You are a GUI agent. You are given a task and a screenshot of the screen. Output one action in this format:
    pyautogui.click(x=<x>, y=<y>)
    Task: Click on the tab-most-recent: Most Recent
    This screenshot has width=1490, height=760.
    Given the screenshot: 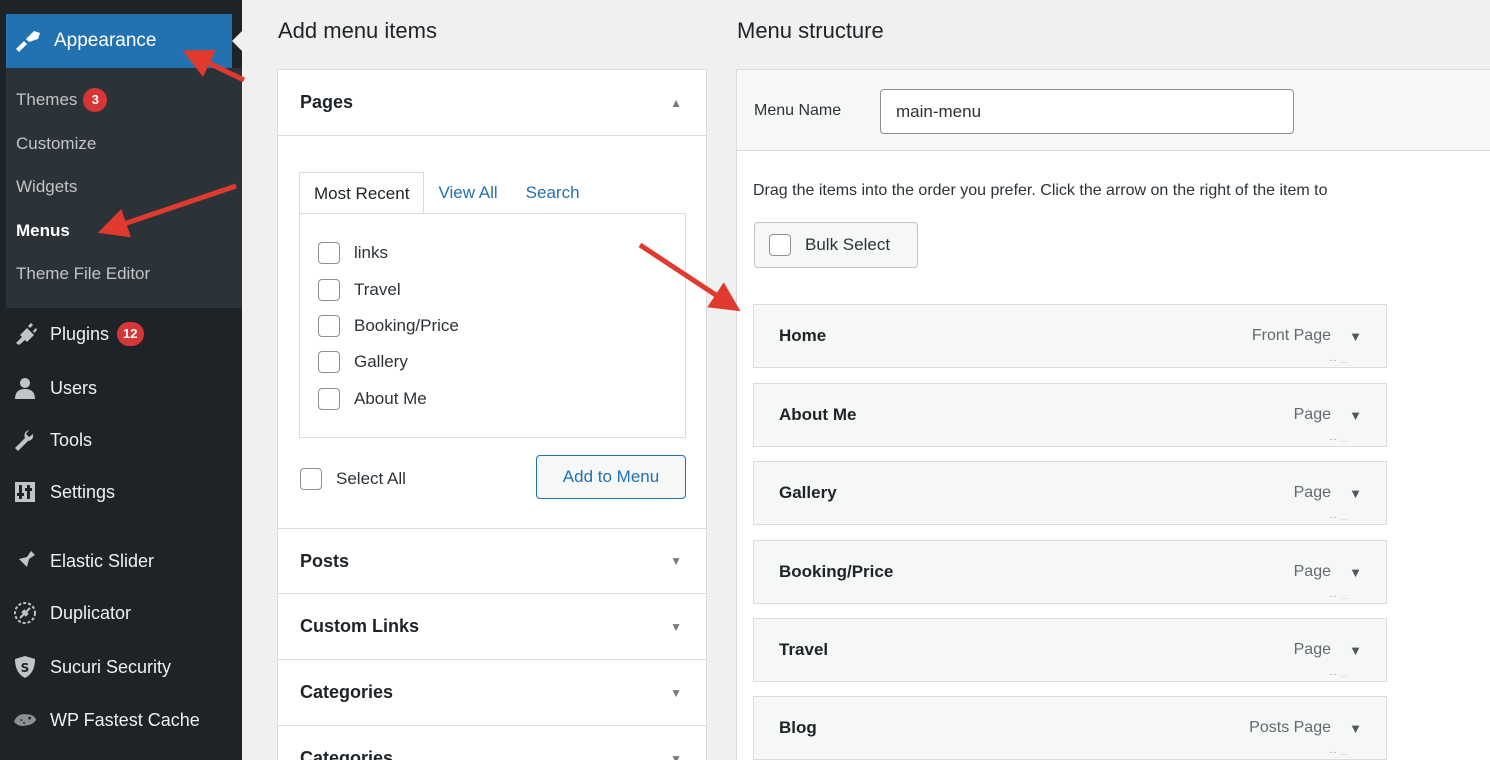 What is the action you would take?
    pyautogui.click(x=362, y=193)
    